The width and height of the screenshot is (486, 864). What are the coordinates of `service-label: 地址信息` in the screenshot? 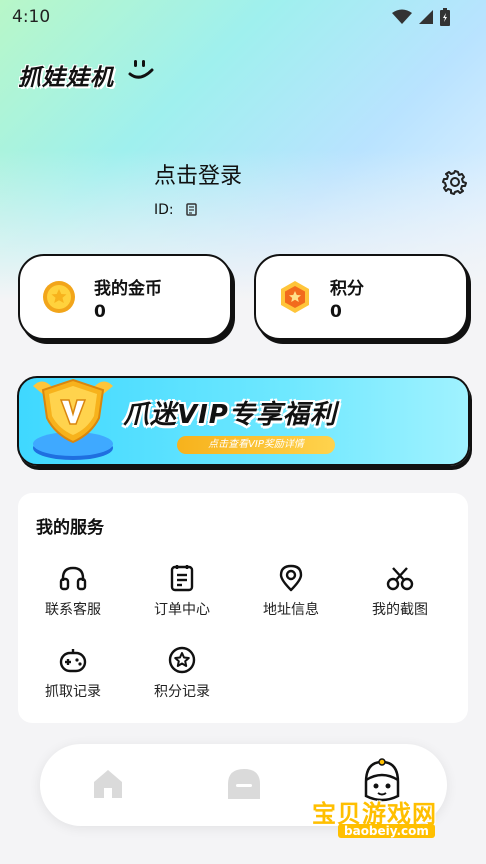 It's located at (291, 610).